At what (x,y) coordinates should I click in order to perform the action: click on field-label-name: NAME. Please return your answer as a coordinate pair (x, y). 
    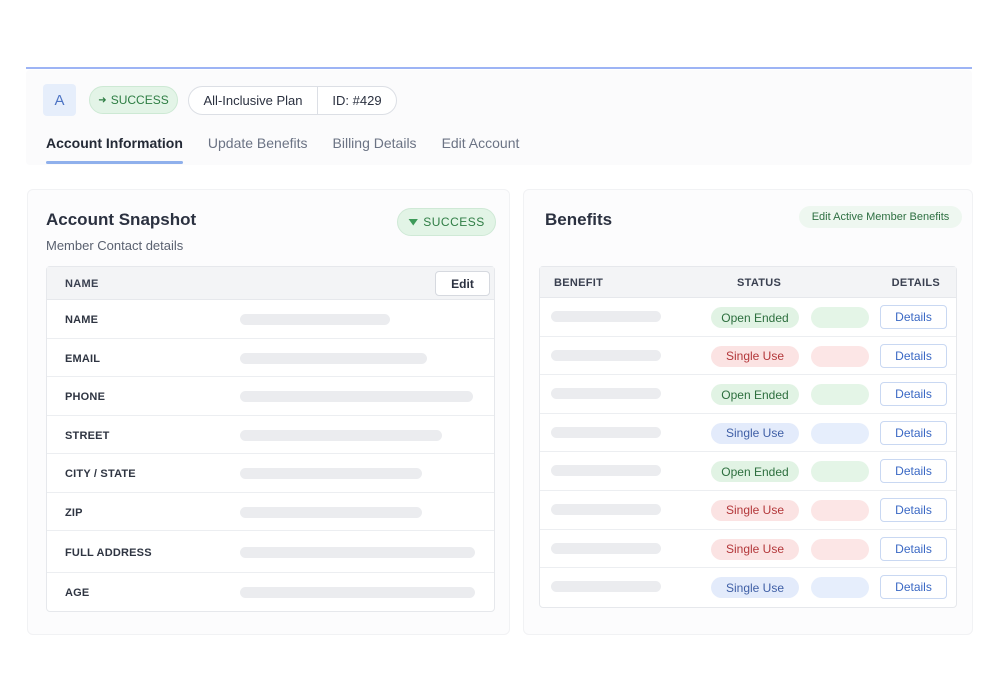
    Looking at the image, I should click on (82, 320).